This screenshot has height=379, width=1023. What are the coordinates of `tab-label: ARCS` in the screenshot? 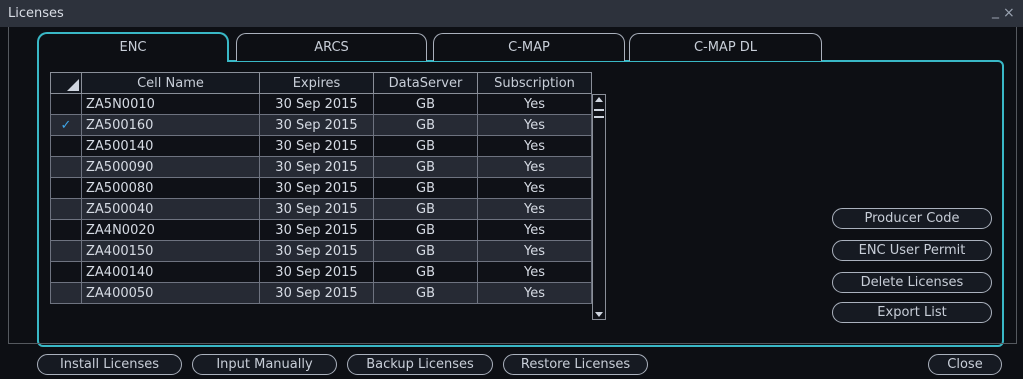 It's located at (331, 47).